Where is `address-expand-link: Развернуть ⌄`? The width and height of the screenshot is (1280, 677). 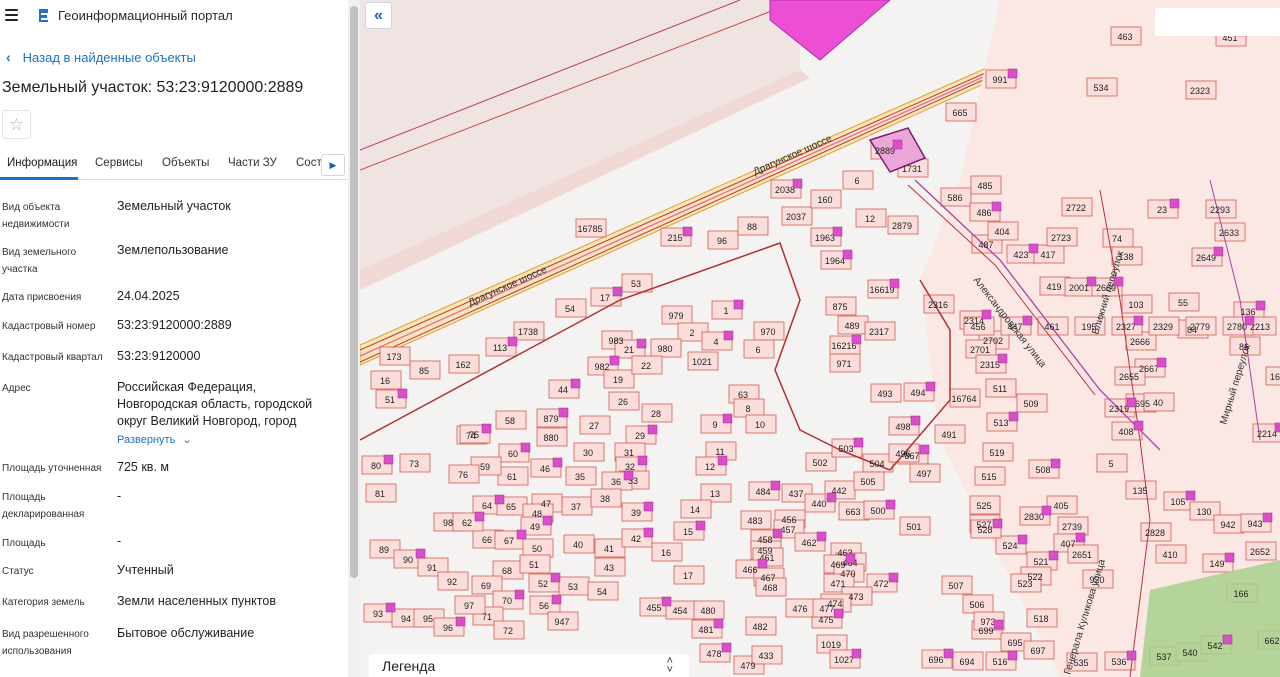 address-expand-link: Развернуть ⌄ is located at coordinates (154, 439).